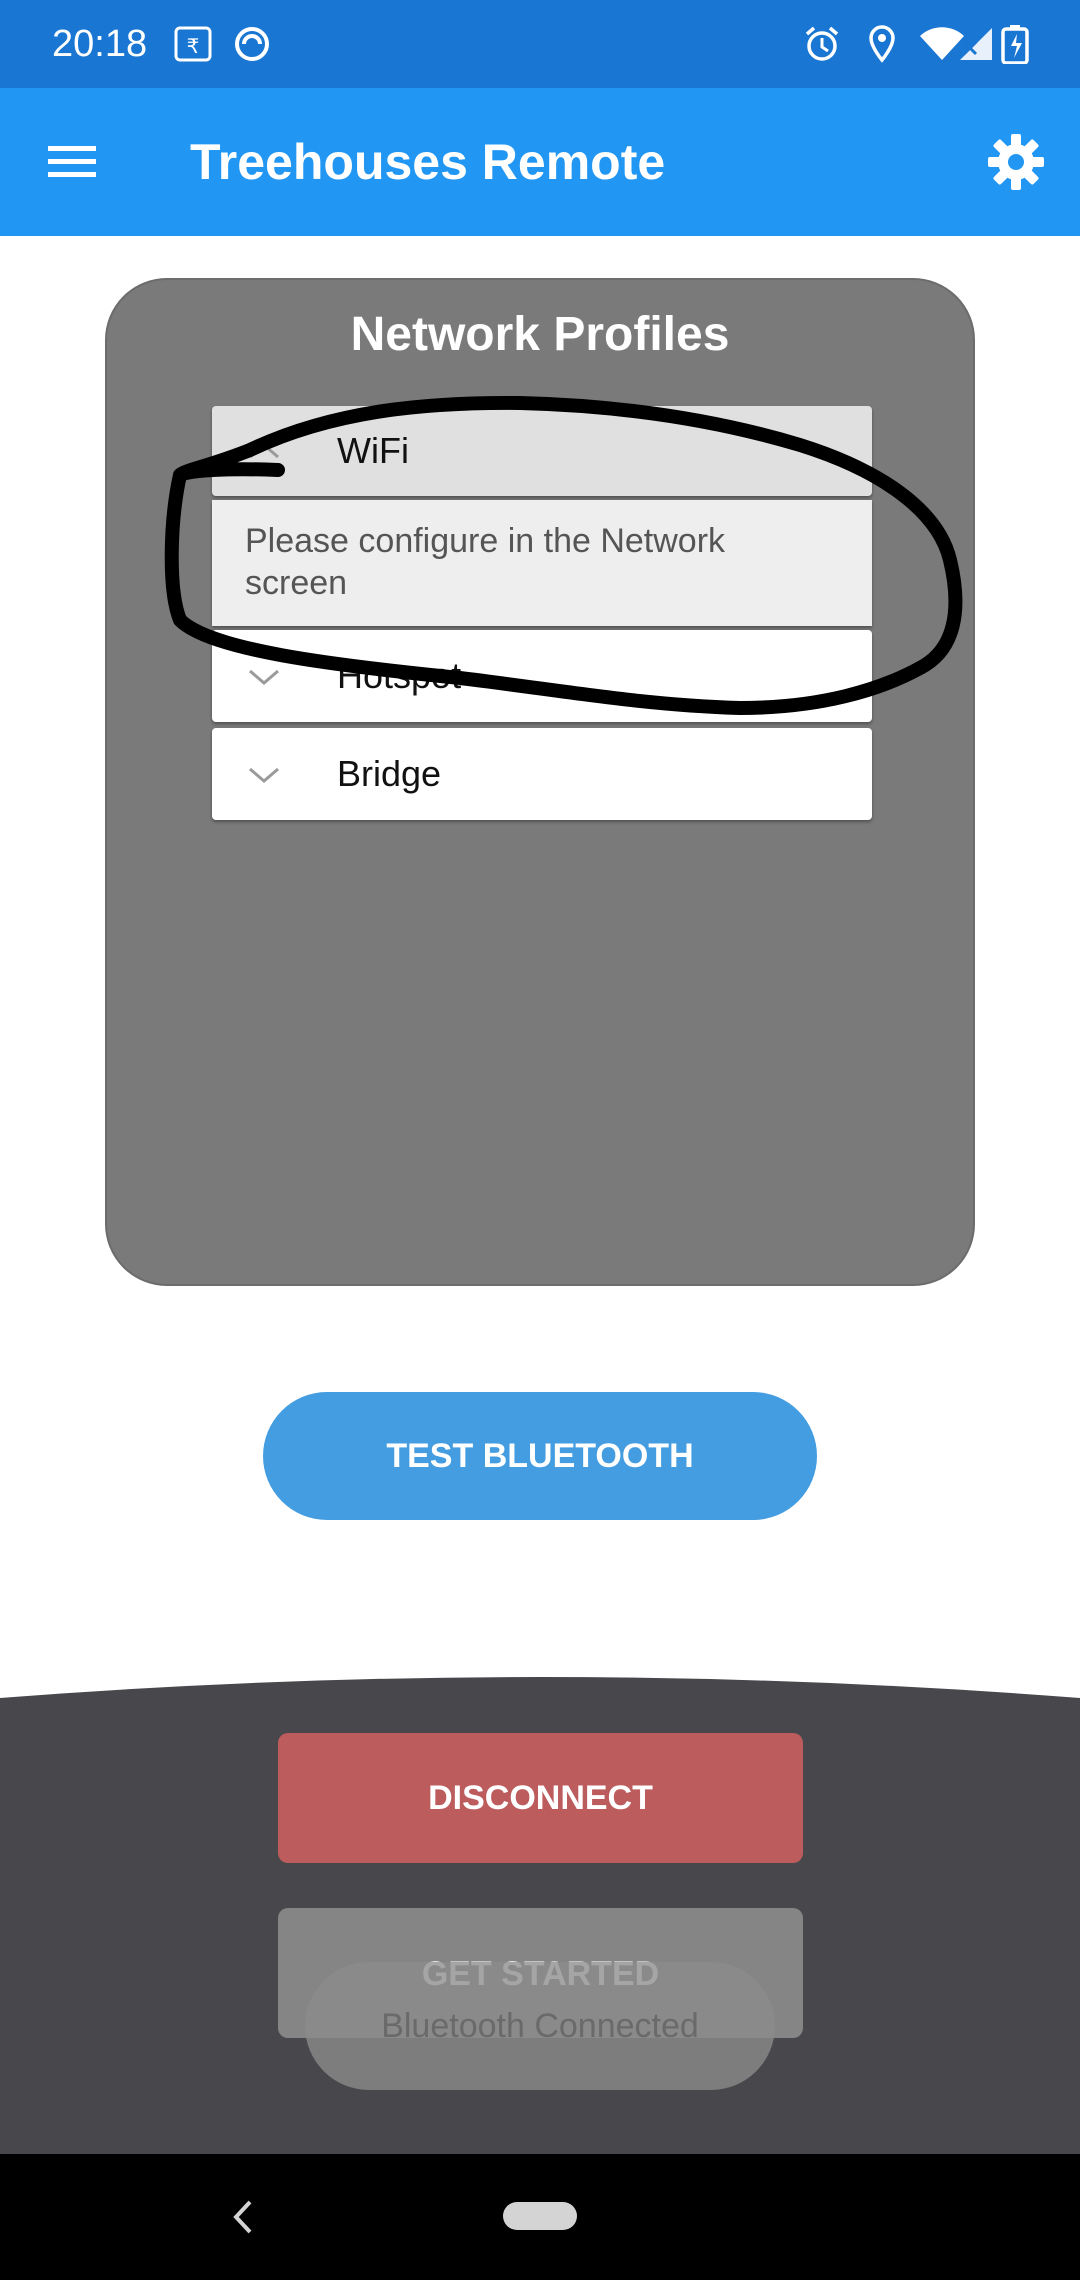  What do you see at coordinates (72, 162) in the screenshot?
I see `hamburger-menu-icon` at bounding box center [72, 162].